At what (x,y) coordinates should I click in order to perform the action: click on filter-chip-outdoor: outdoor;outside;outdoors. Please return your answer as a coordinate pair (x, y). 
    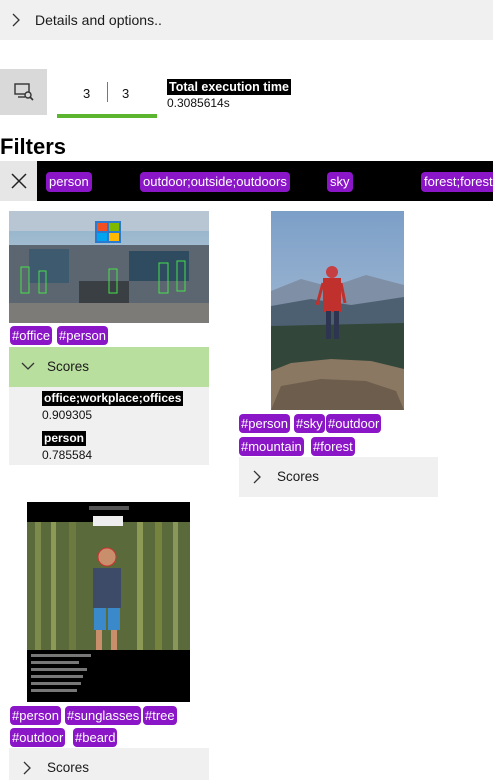
    Looking at the image, I should click on (215, 182).